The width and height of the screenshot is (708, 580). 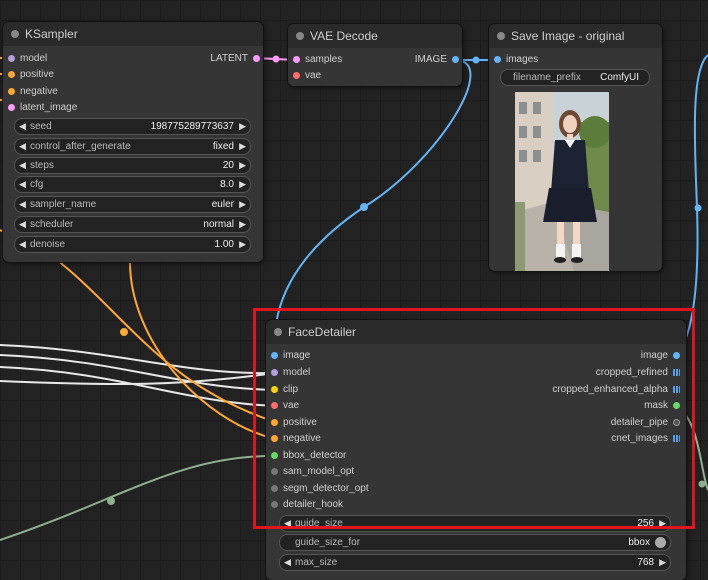 What do you see at coordinates (132, 146) in the screenshot?
I see `control-after-generate-widget: ◀ control_after_generate fixed ▶` at bounding box center [132, 146].